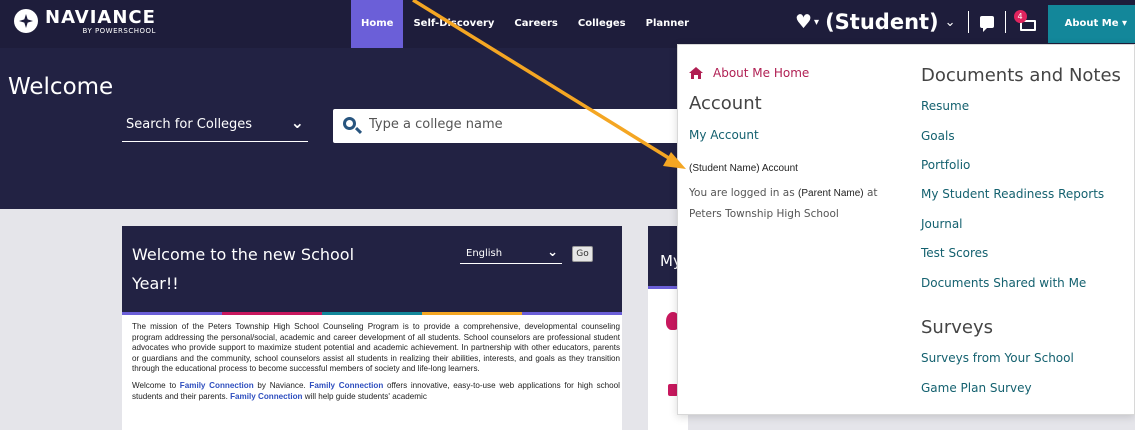 This screenshot has width=1135, height=430. What do you see at coordinates (1021, 75) in the screenshot?
I see `documents-heading: Documents and Notes` at bounding box center [1021, 75].